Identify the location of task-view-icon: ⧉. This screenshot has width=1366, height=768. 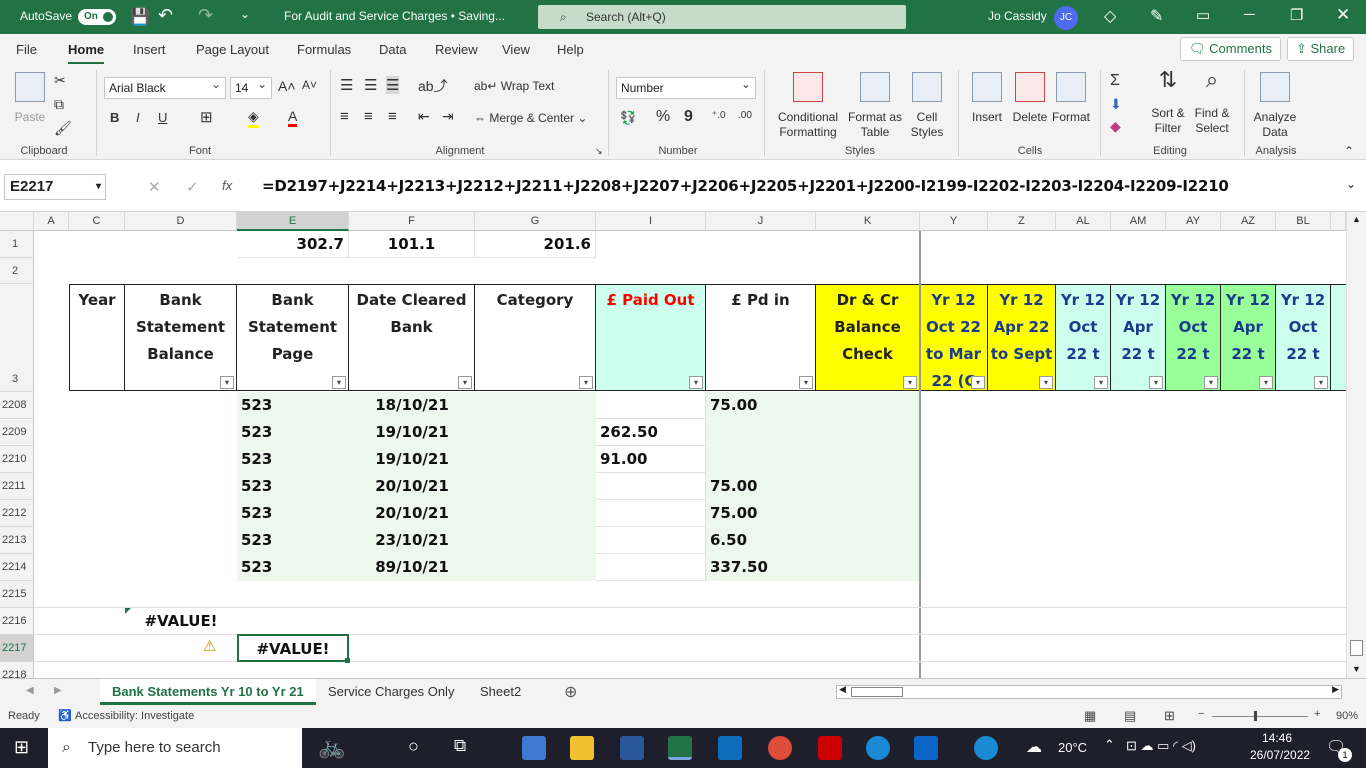
(460, 746).